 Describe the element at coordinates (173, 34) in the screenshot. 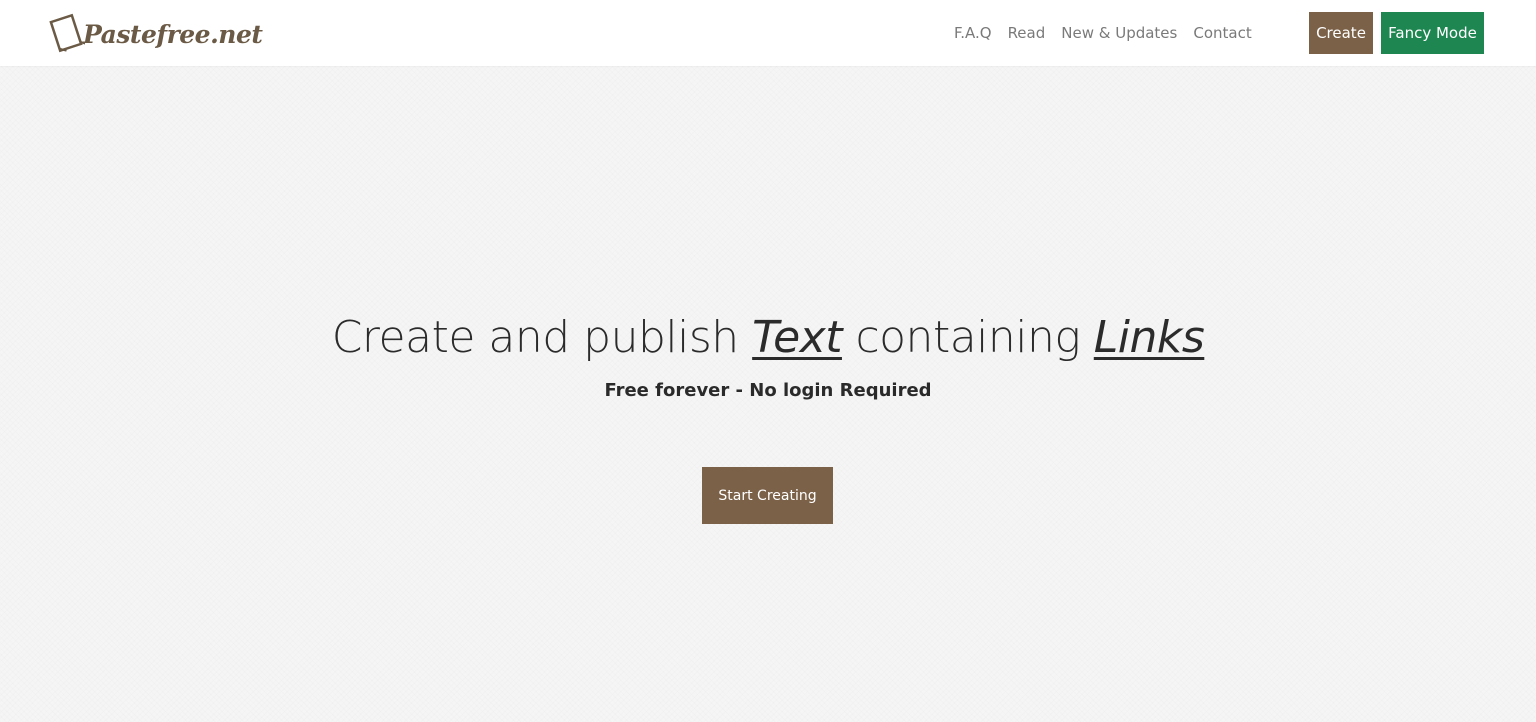

I see `brand-name: Pastefree.net` at that location.